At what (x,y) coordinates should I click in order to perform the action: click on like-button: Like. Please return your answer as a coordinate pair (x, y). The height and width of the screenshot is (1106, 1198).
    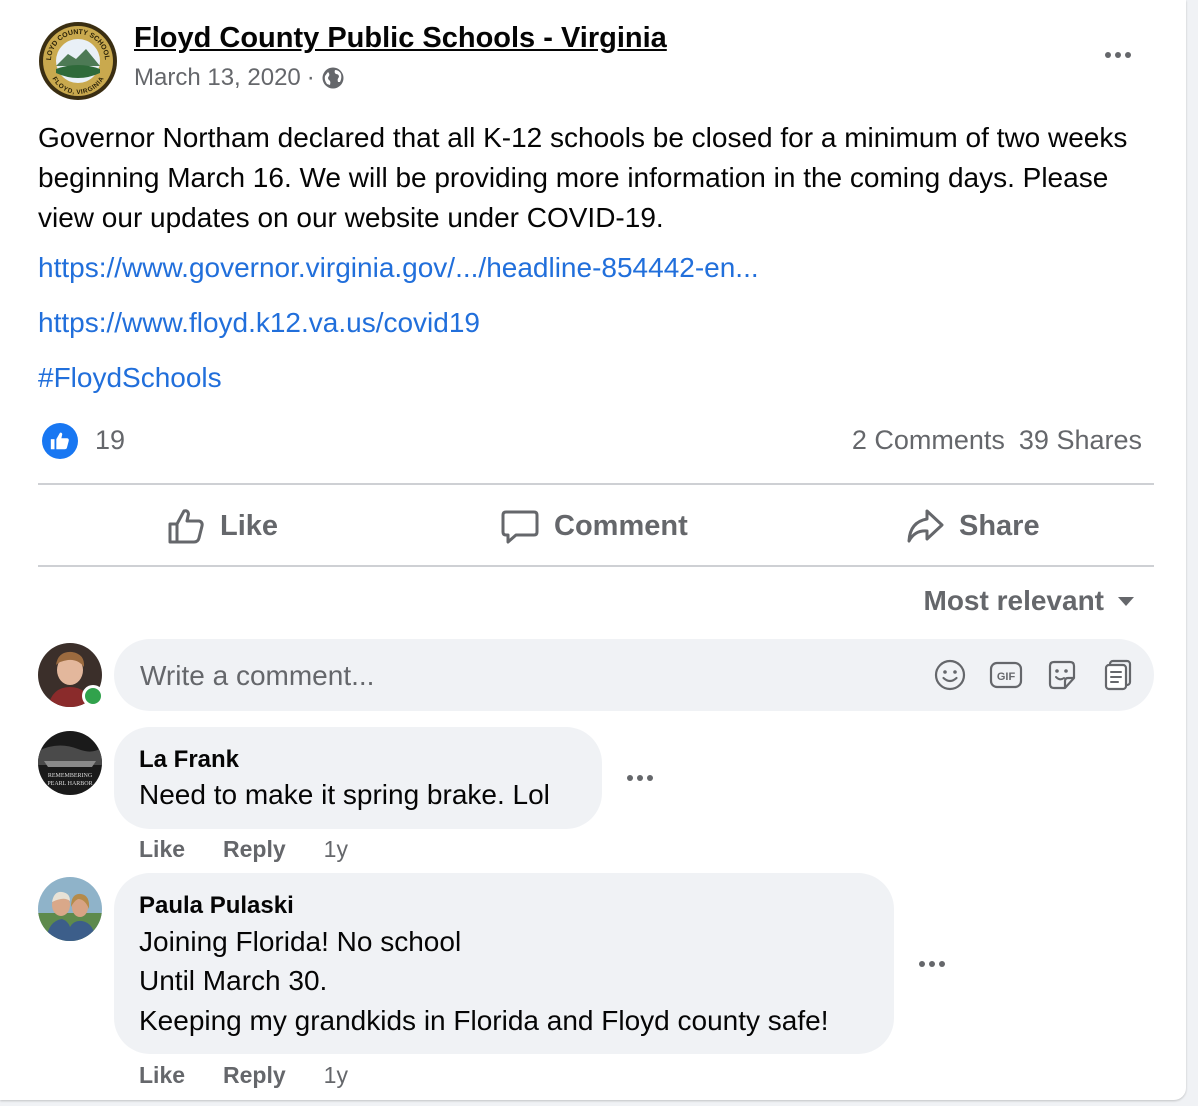
    Looking at the image, I should click on (222, 526).